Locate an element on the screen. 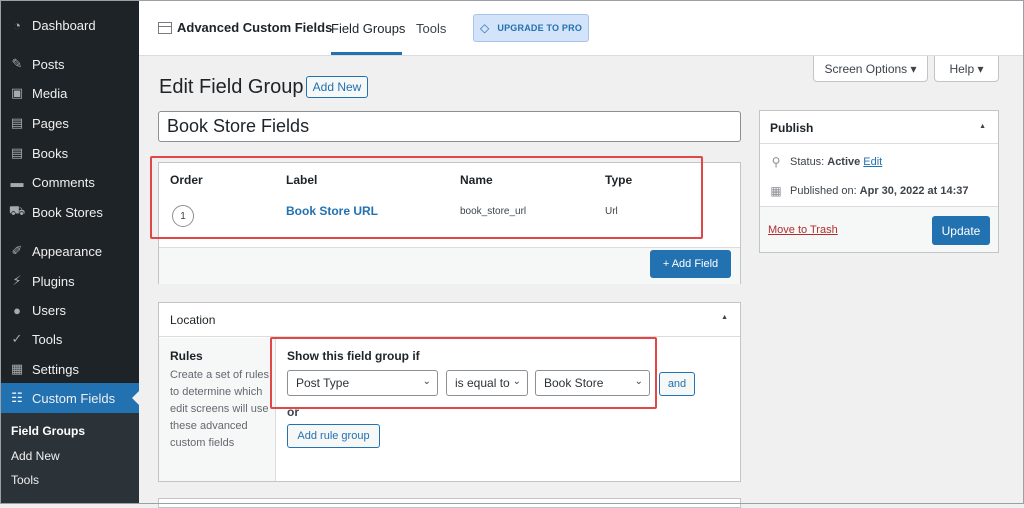 The height and width of the screenshot is (508, 1024). dashboard-icon: ◔ is located at coordinates (17, 25).